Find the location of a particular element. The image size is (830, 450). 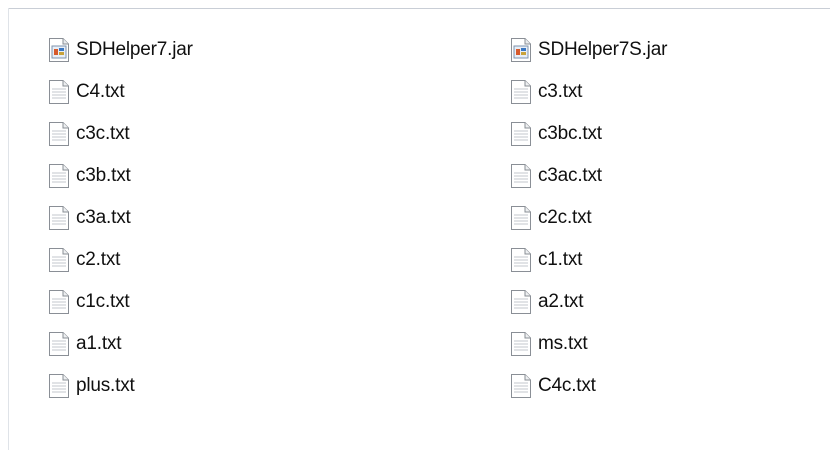

file-name: SDHelper7S.jar is located at coordinates (603, 49).